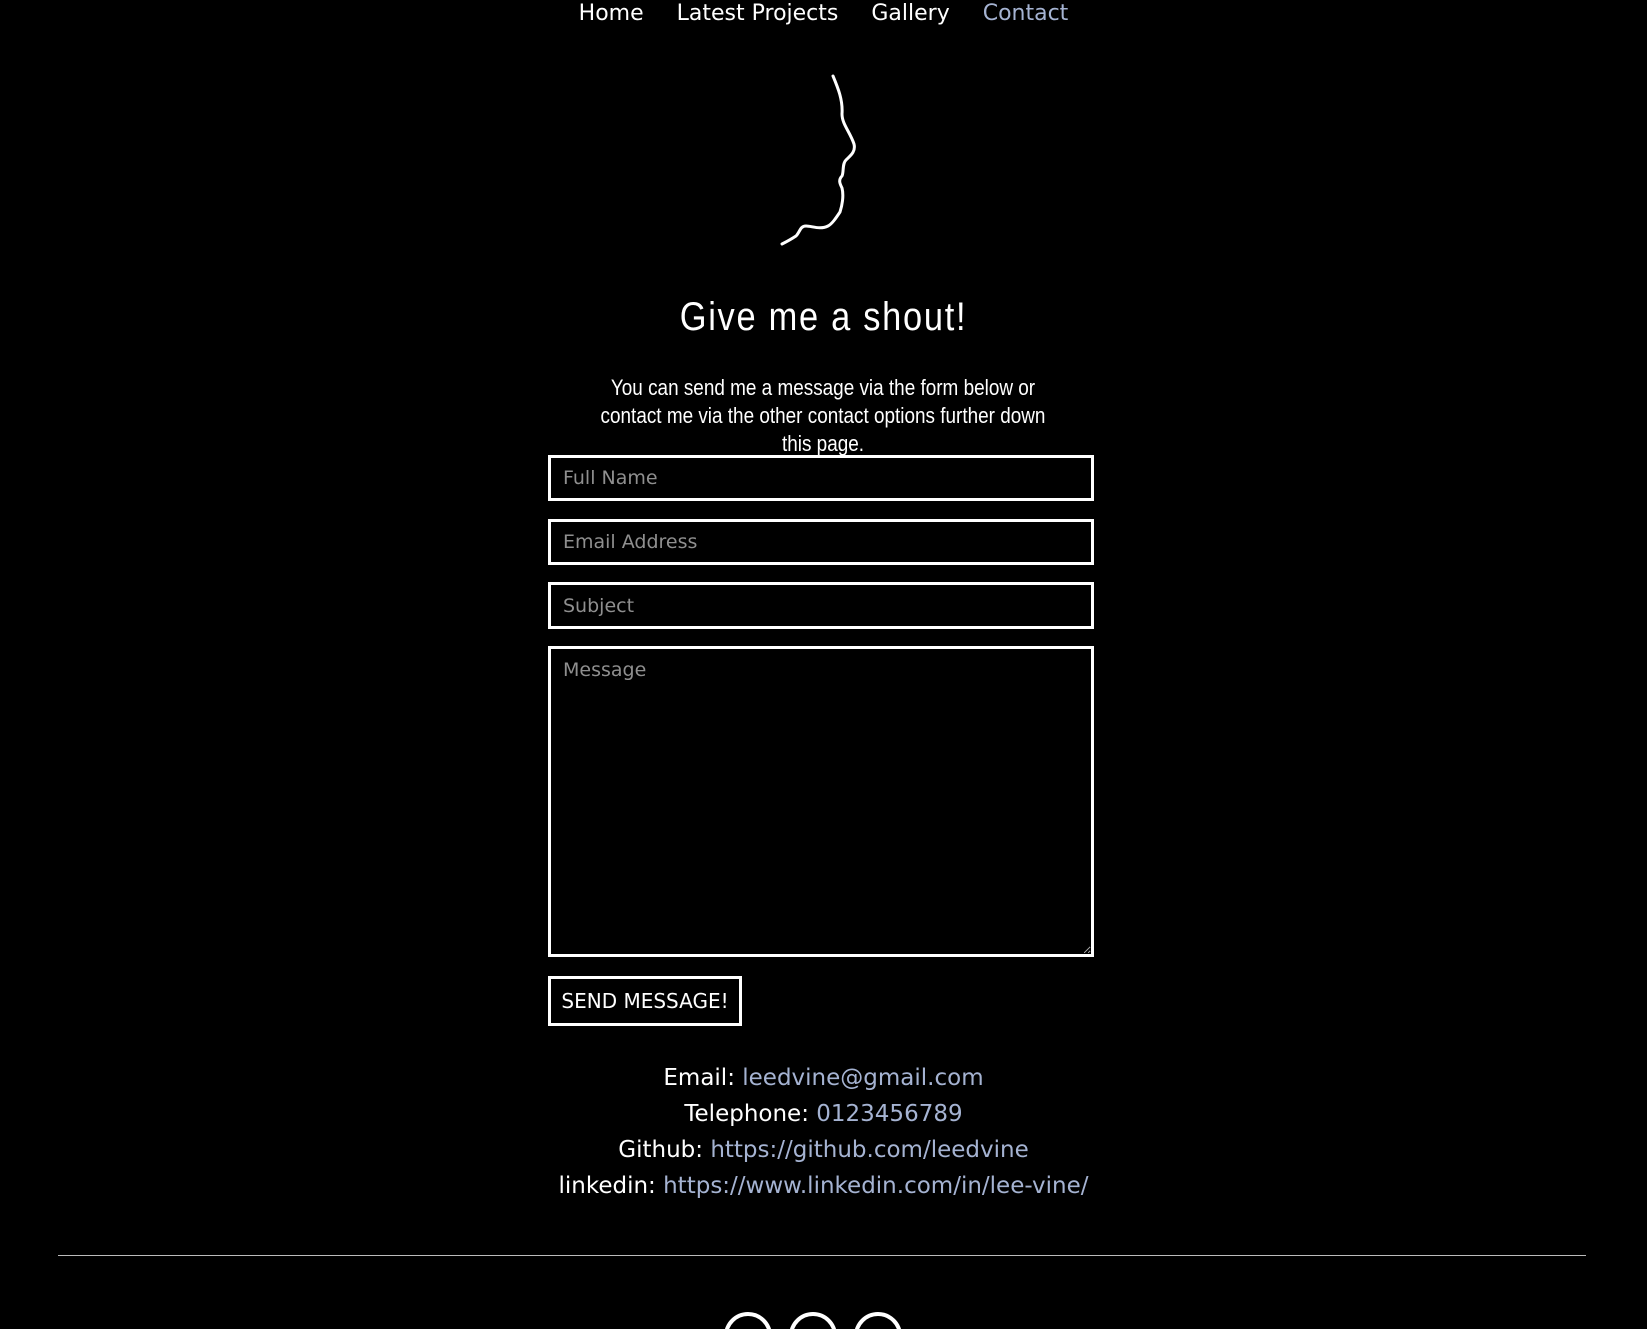  What do you see at coordinates (821, 801) in the screenshot?
I see `message-field` at bounding box center [821, 801].